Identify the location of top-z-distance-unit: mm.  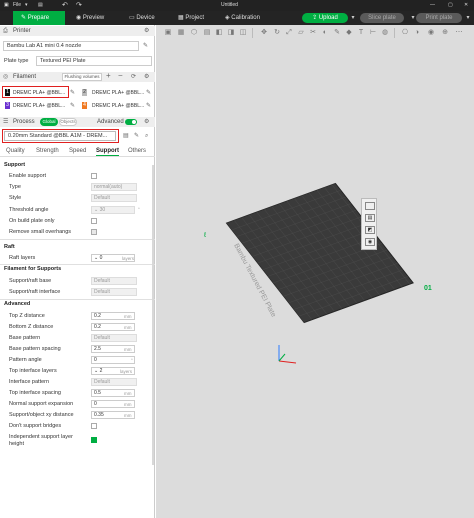
(128, 316).